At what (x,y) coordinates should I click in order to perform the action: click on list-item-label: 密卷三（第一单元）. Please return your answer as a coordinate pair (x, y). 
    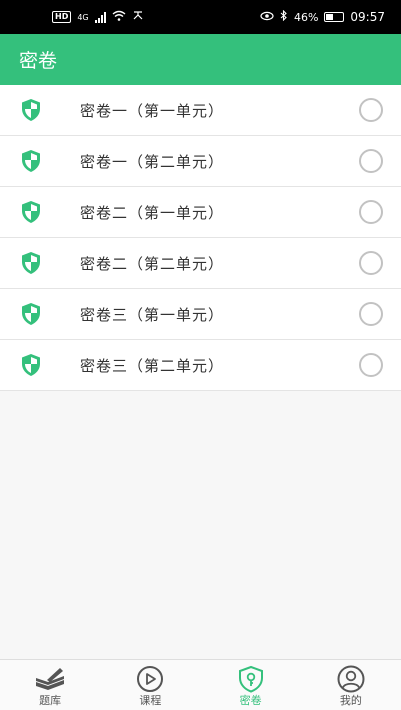
    Looking at the image, I should click on (152, 314).